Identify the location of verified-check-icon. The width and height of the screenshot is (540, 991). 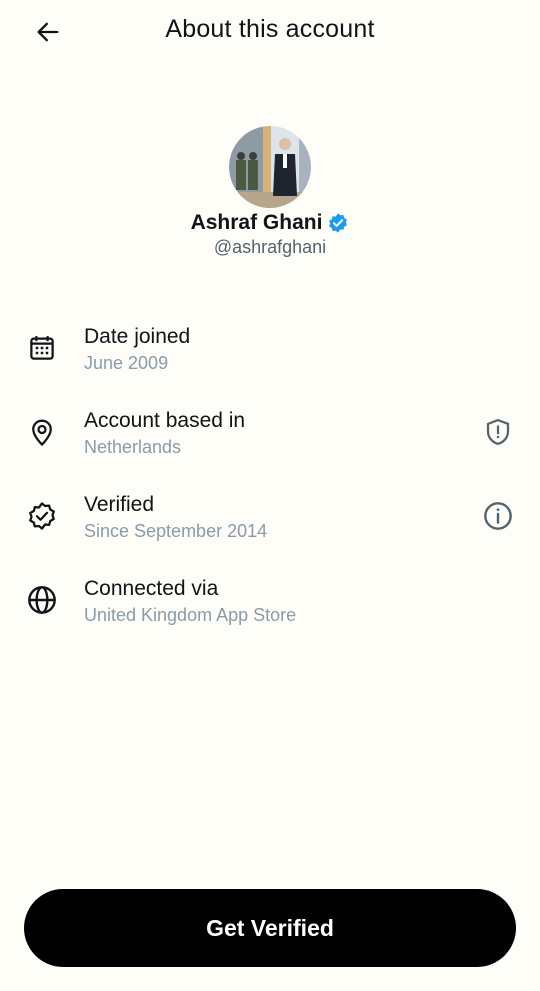
(42, 516).